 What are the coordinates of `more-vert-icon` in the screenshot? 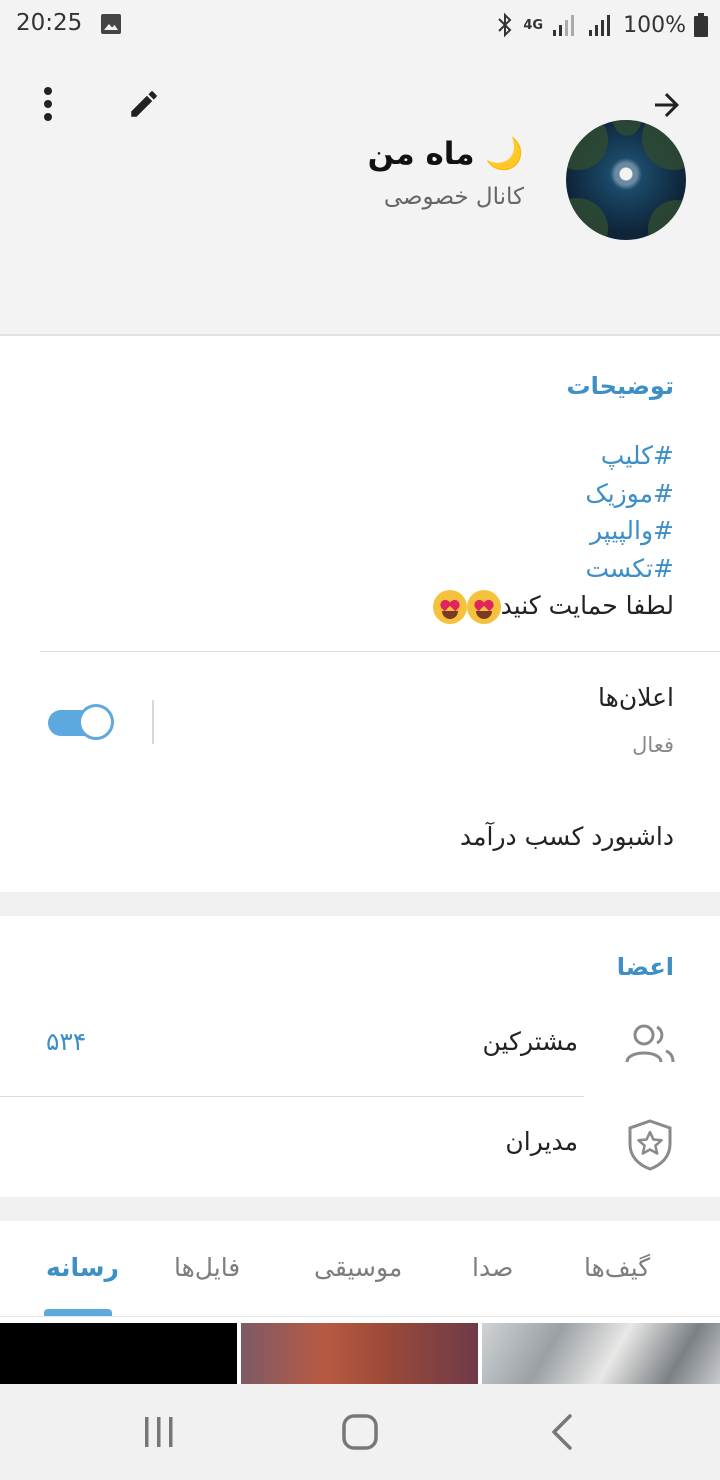 It's located at (48, 104).